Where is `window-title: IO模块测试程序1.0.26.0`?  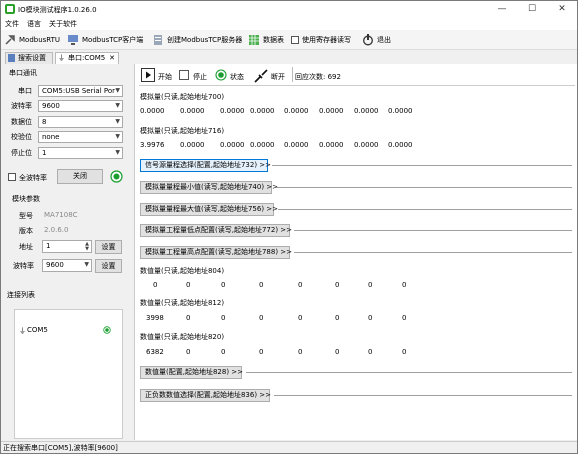 window-title: IO模块测试程序1.0.26.0 is located at coordinates (57, 10).